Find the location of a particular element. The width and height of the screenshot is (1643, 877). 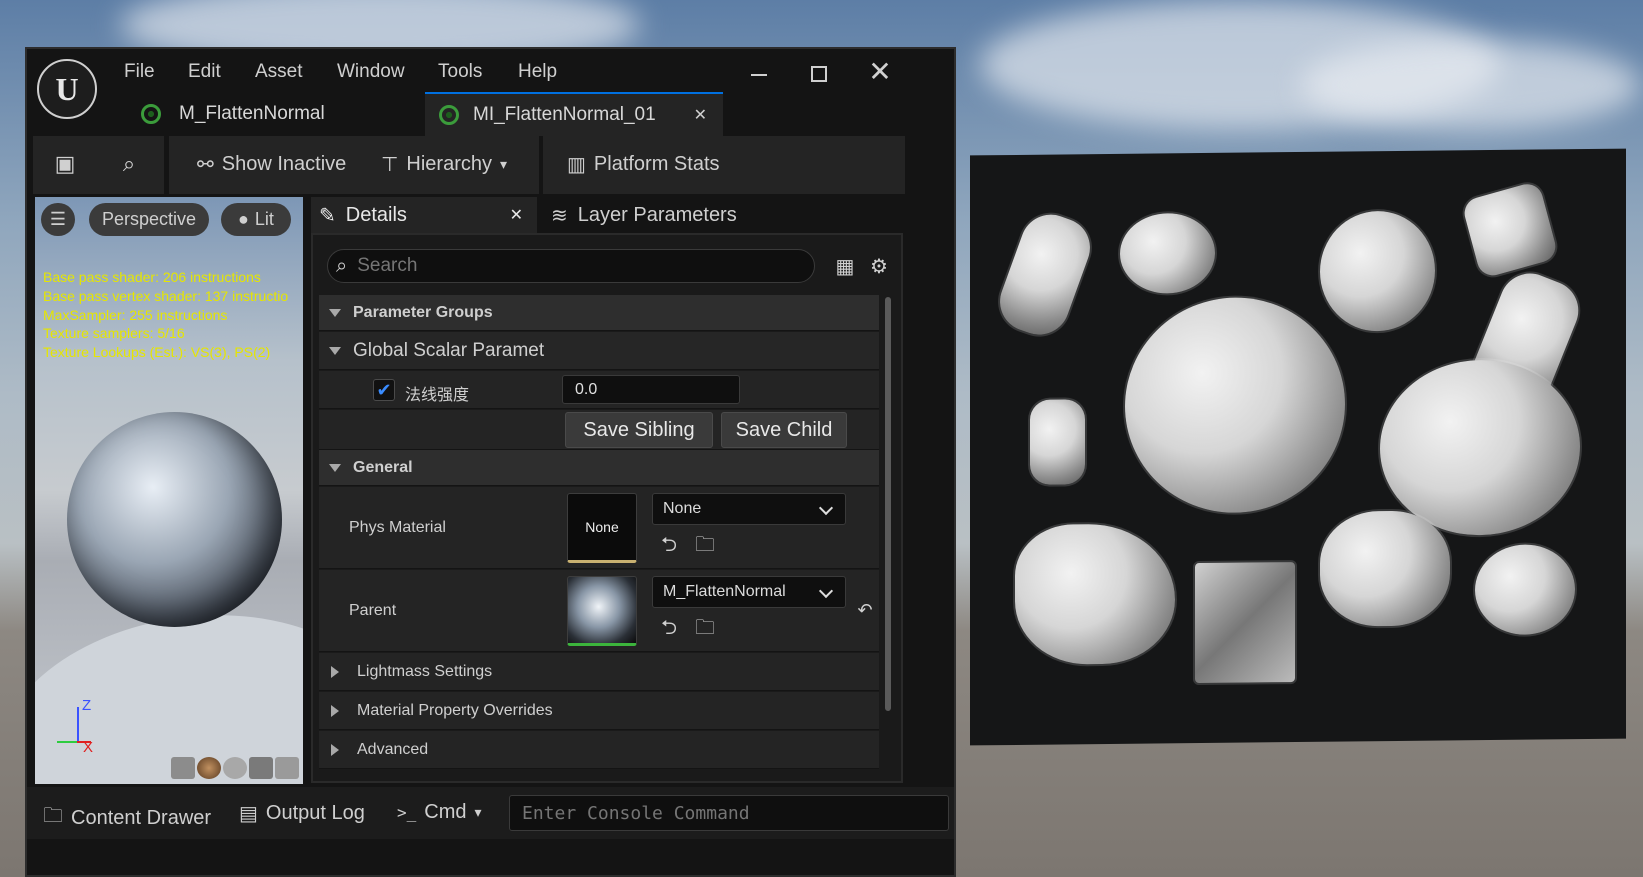

browse-asset-icon: ⌕ is located at coordinates (129, 164).